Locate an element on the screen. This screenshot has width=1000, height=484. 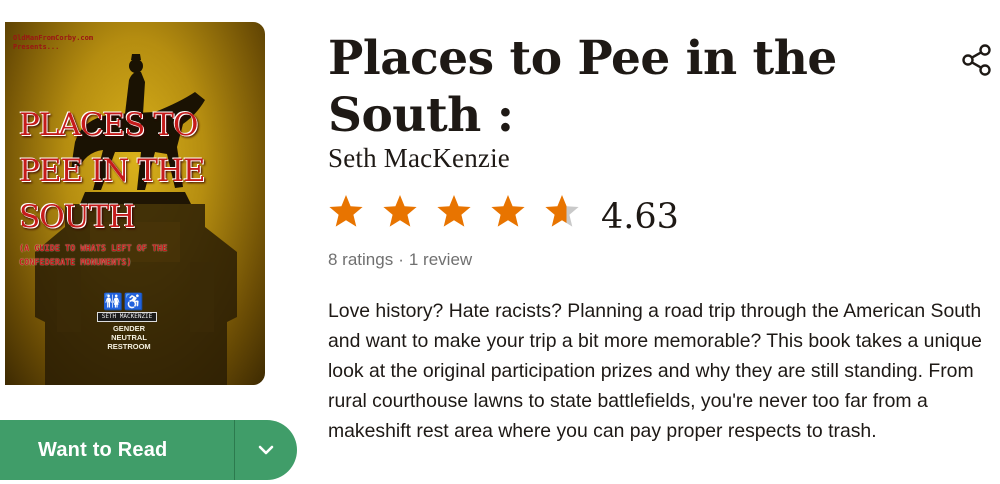
ratings-meta: 8 ratings · 1 review is located at coordinates (400, 260).